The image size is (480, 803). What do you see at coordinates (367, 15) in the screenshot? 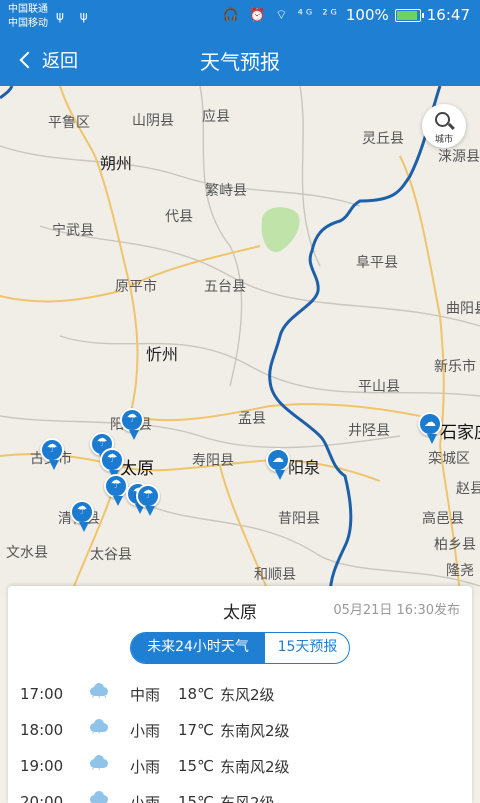
I see `battery-percent: 100%` at bounding box center [367, 15].